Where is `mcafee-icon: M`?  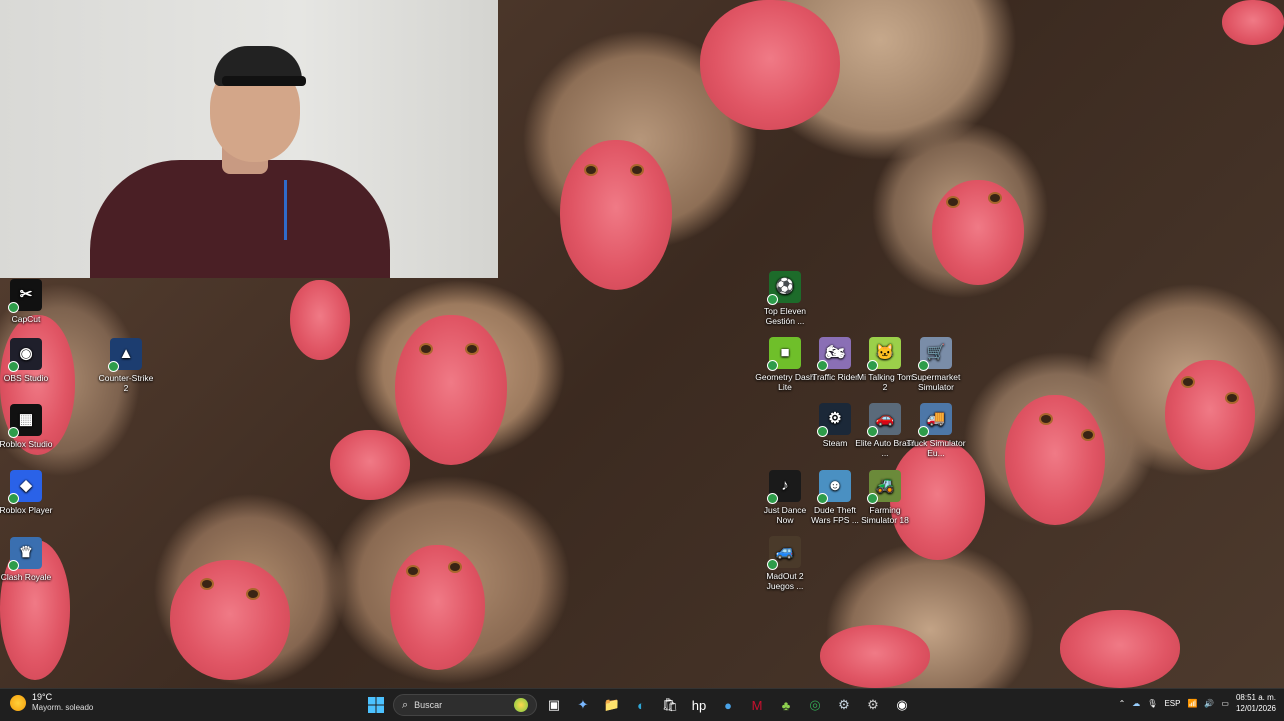 mcafee-icon: M is located at coordinates (757, 705).